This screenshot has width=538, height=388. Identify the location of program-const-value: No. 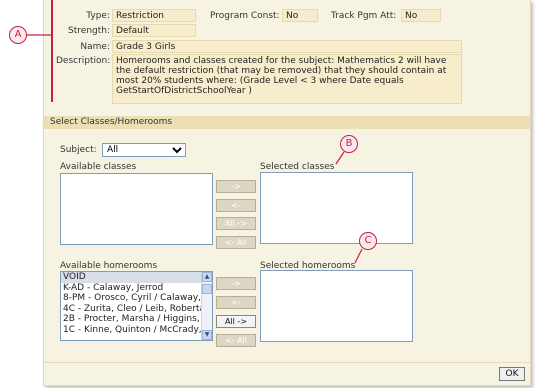
(300, 15).